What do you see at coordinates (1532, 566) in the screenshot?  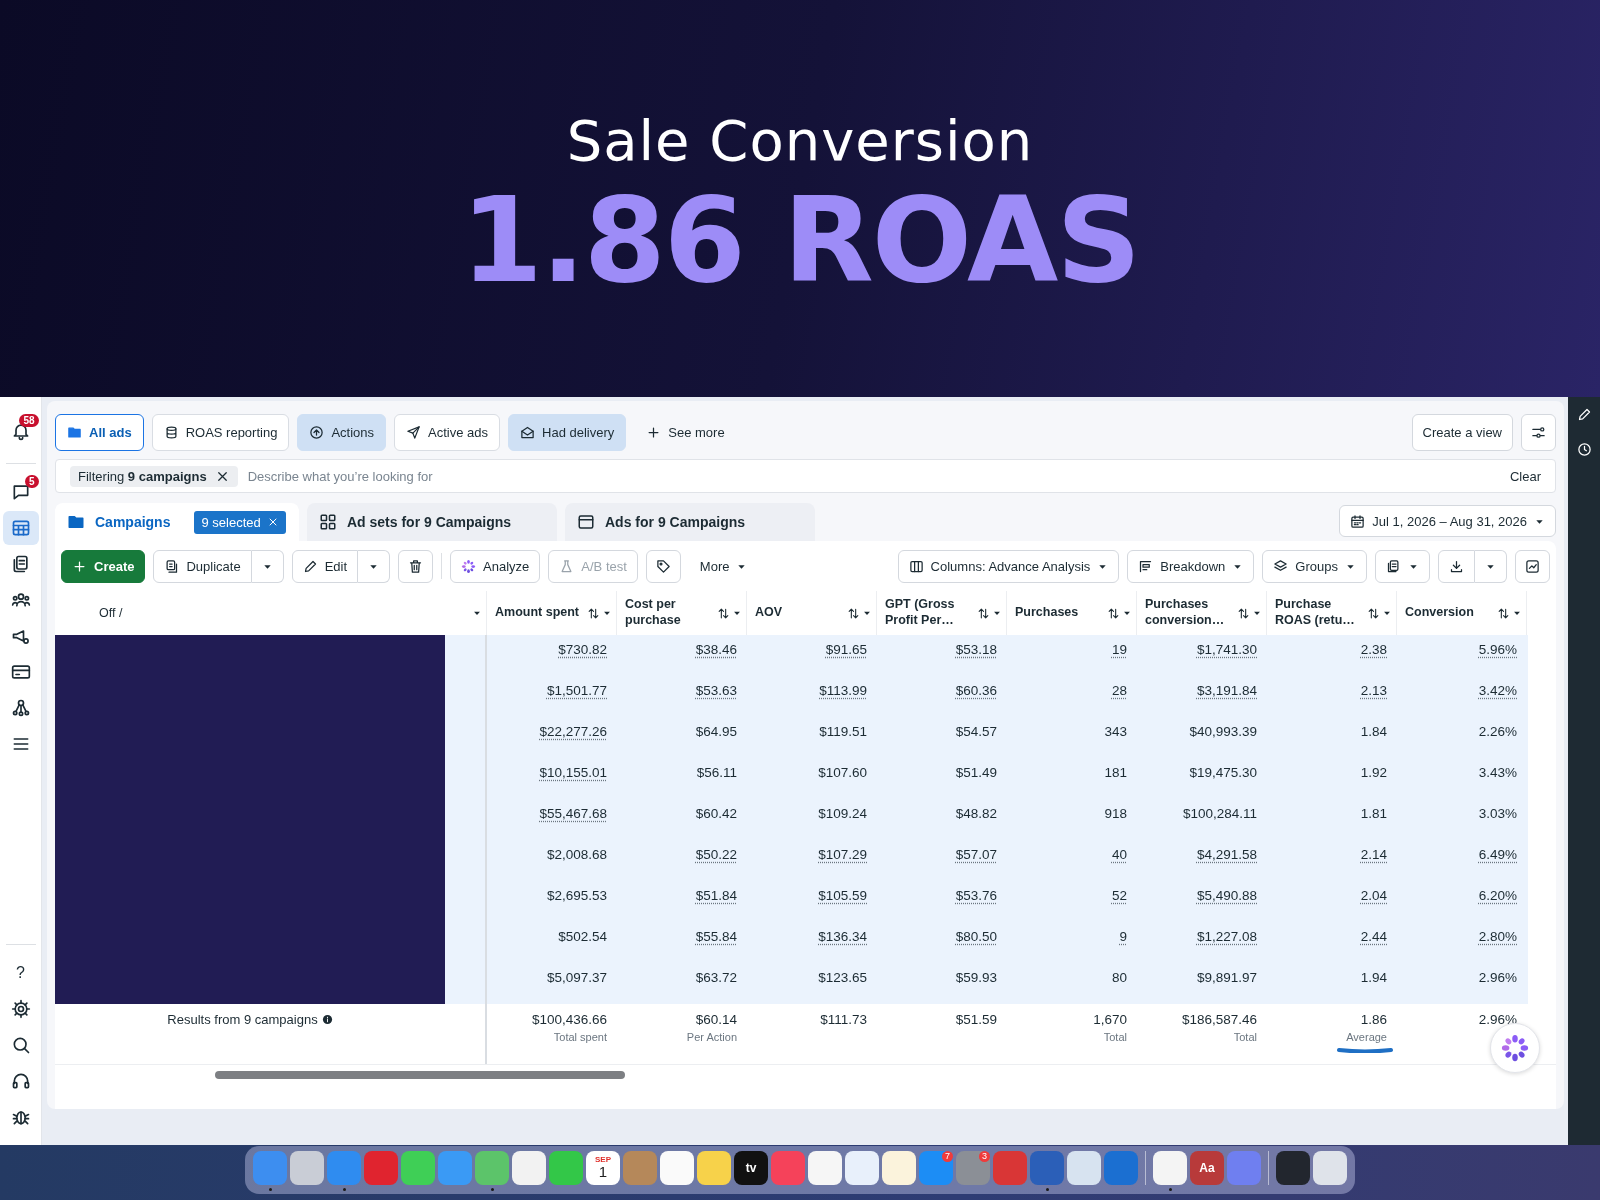 I see `charts-button` at bounding box center [1532, 566].